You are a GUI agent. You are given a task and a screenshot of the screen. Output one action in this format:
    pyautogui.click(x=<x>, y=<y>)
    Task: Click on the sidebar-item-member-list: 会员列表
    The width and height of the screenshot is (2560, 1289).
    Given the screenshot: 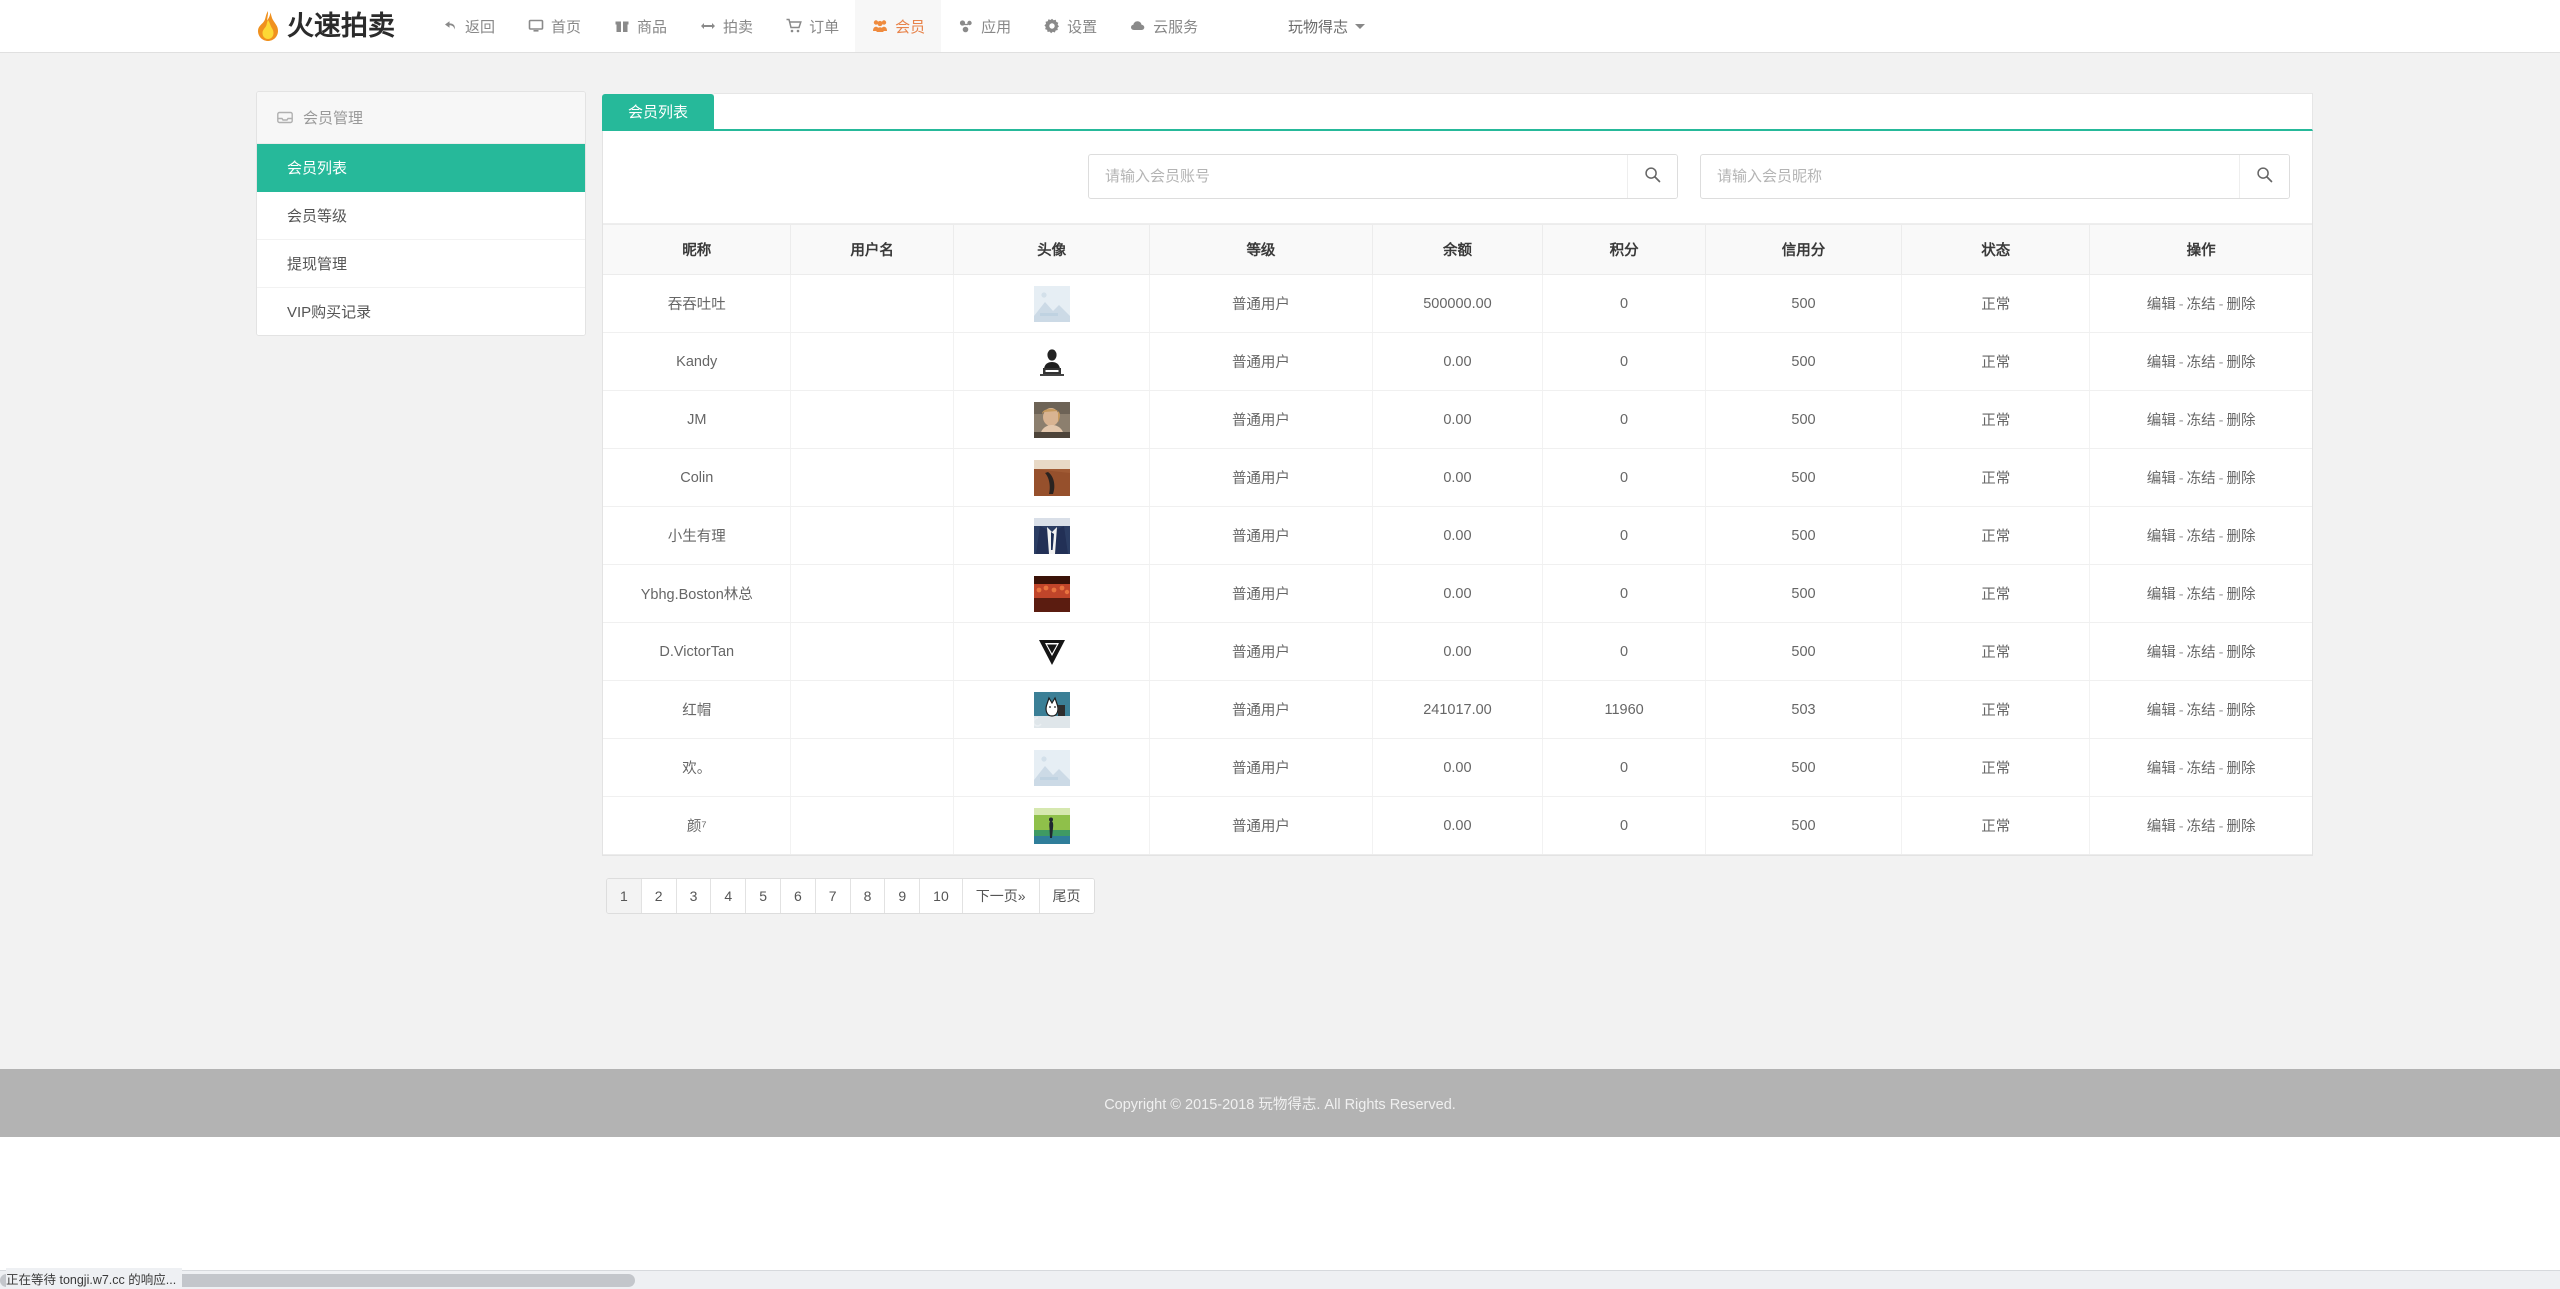 What is the action you would take?
    pyautogui.click(x=421, y=168)
    